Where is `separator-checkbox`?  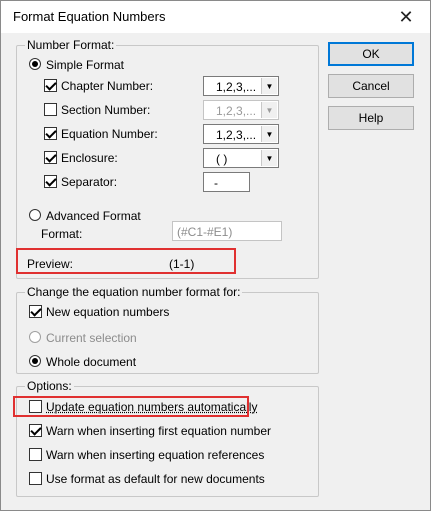 separator-checkbox is located at coordinates (50, 181).